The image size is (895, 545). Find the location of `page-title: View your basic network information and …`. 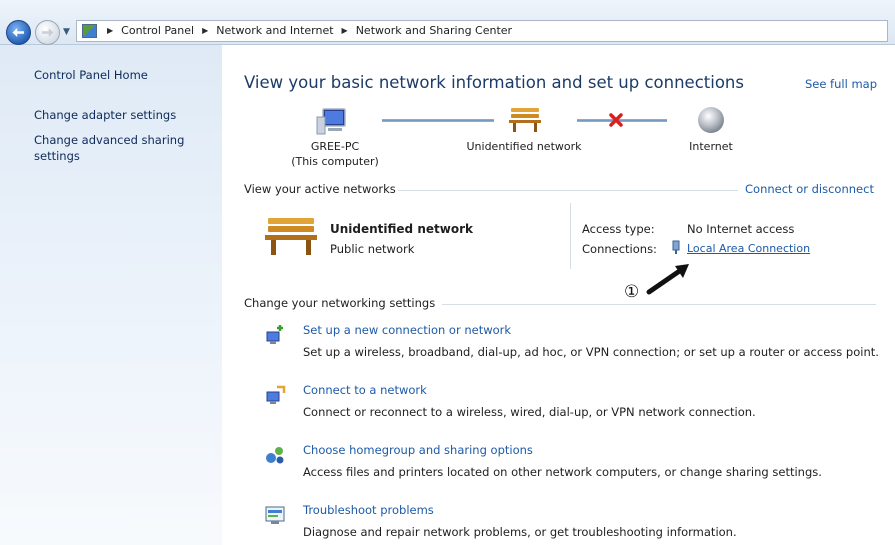

page-title: View your basic network information and … is located at coordinates (494, 82).